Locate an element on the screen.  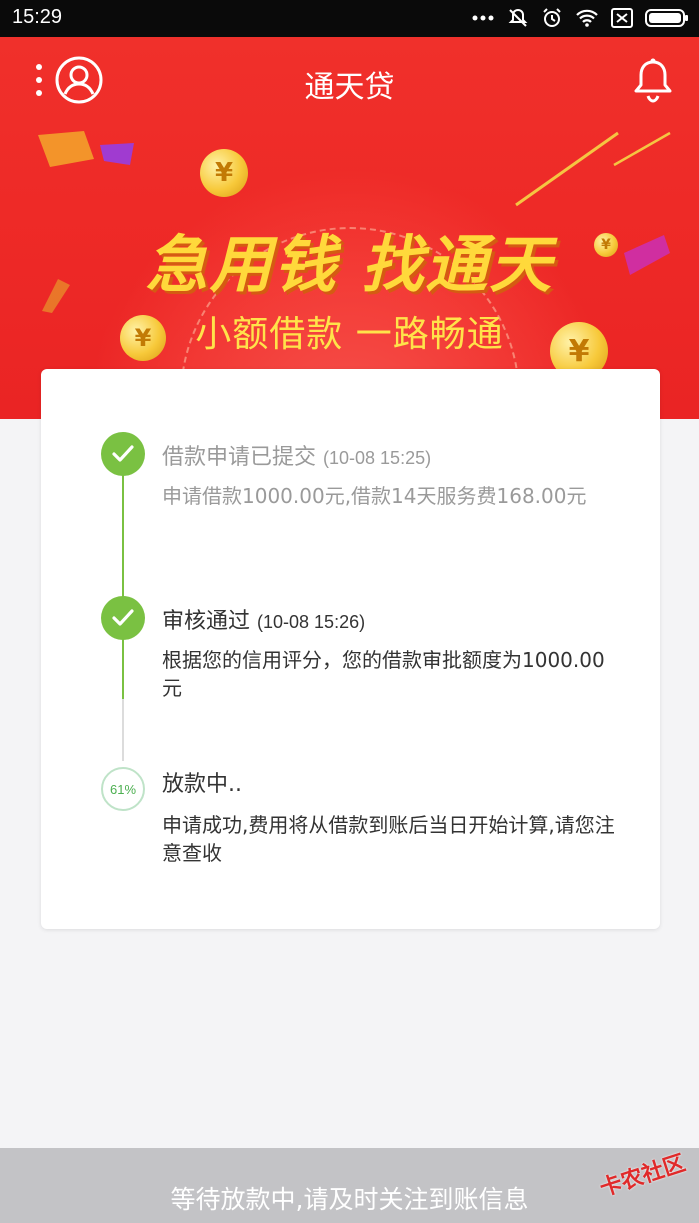
step-1-title-text: 借款申请已提交 is located at coordinates (239, 457).